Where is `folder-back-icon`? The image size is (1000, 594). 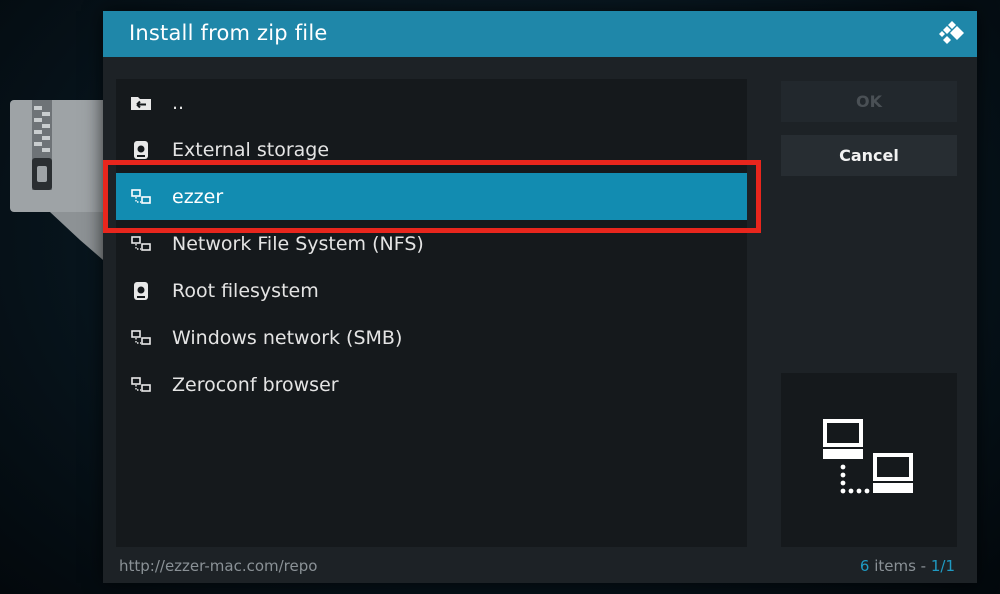 folder-back-icon is located at coordinates (141, 103).